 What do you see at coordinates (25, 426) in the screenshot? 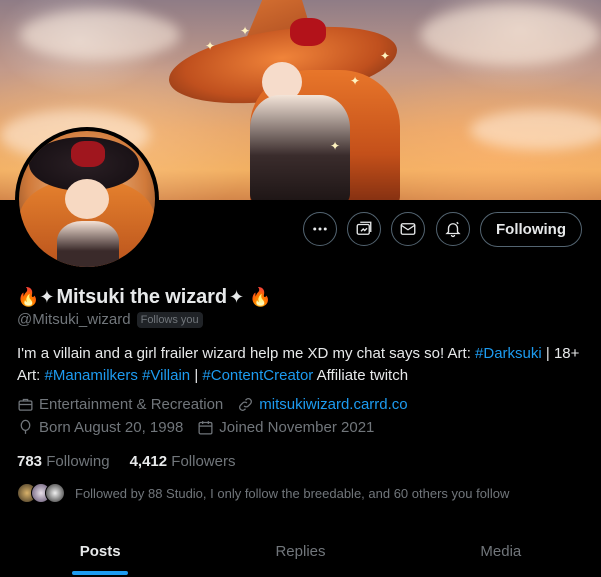
I see `balloon-icon` at bounding box center [25, 426].